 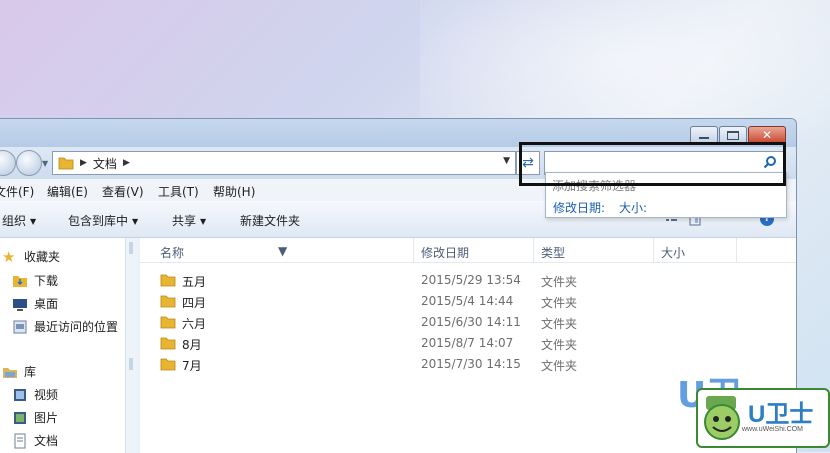 I want to click on column-header: ▼ 名称 修改日期 类型 大小, so click(x=468, y=250).